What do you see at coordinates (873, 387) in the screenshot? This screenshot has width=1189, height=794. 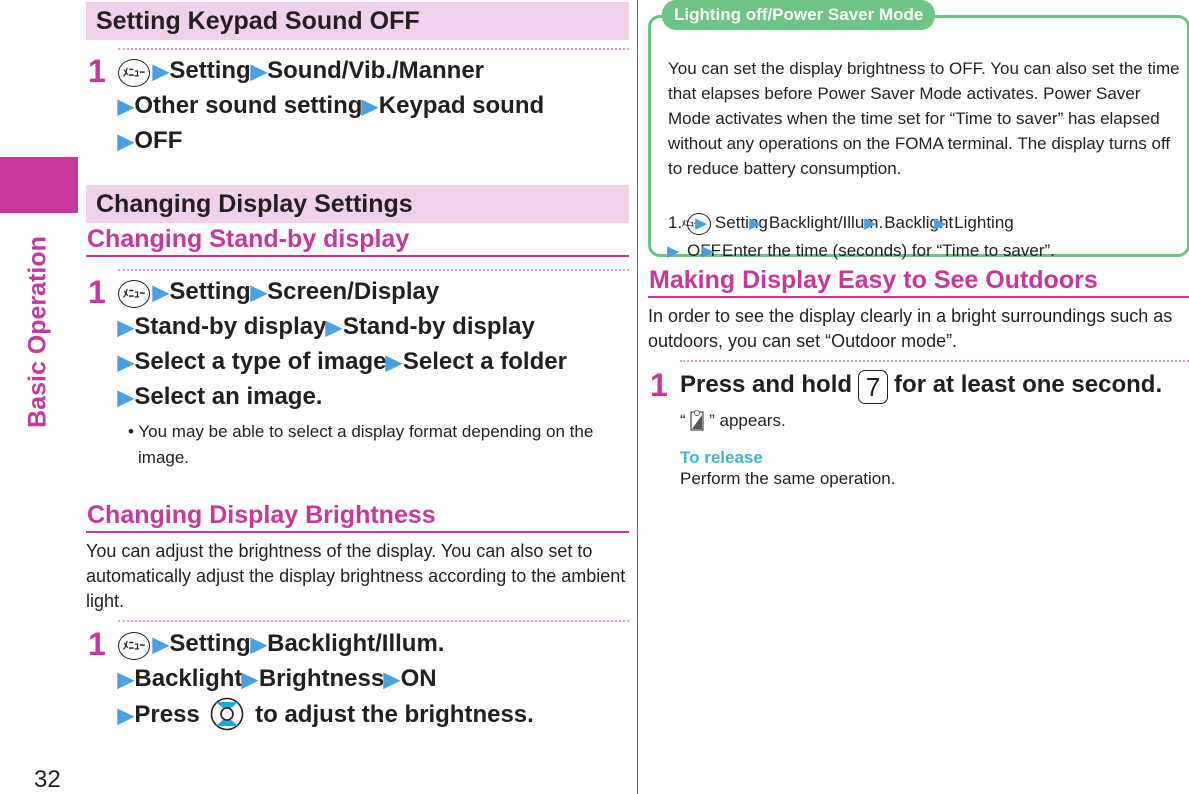 I see `key-7-icon: 7` at bounding box center [873, 387].